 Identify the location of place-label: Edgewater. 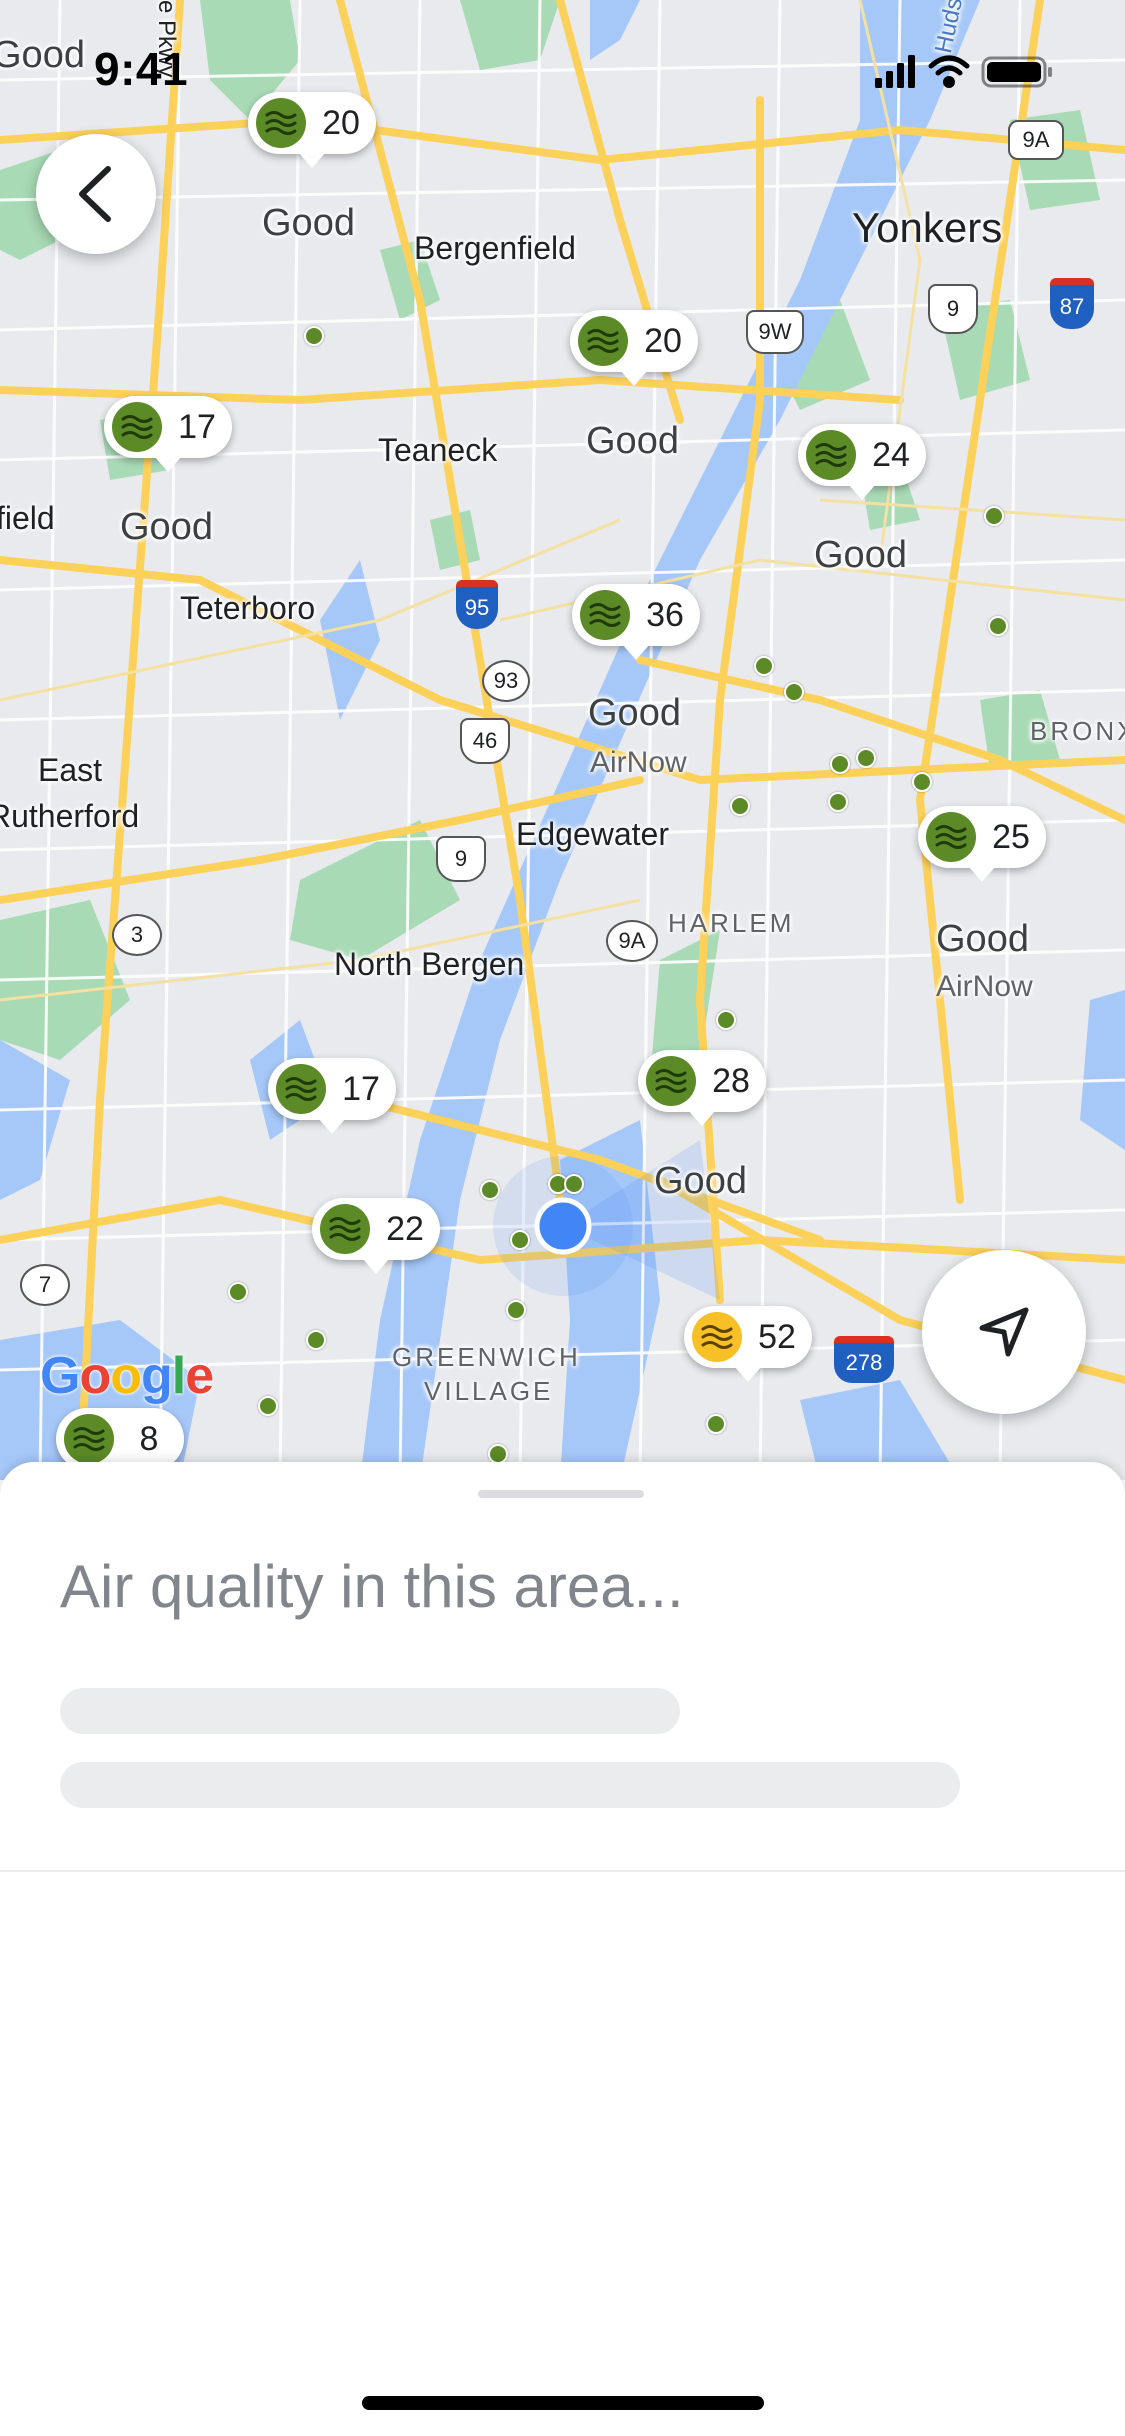
(592, 834).